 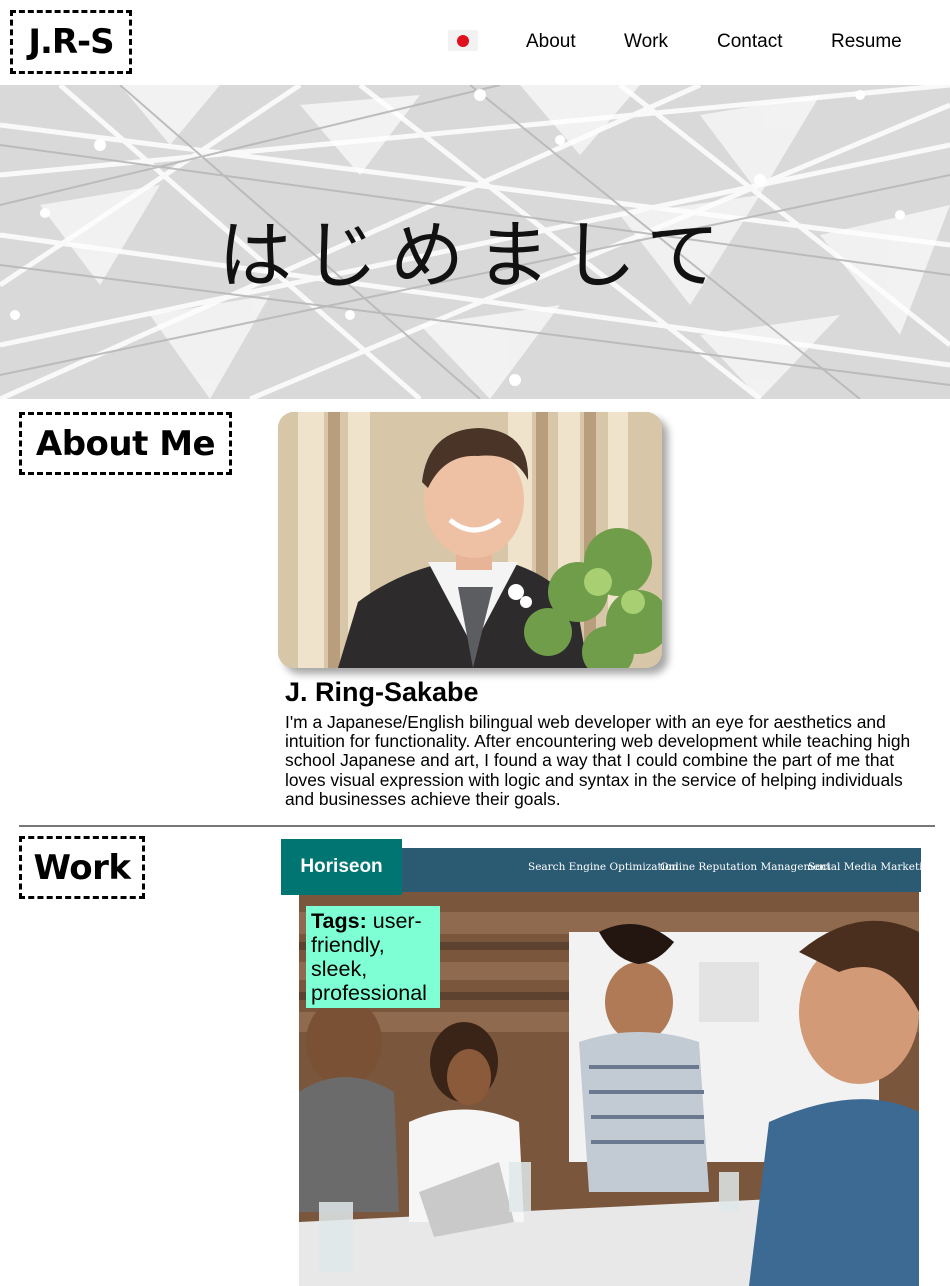 What do you see at coordinates (551, 42) in the screenshot?
I see `nav-about-link: About` at bounding box center [551, 42].